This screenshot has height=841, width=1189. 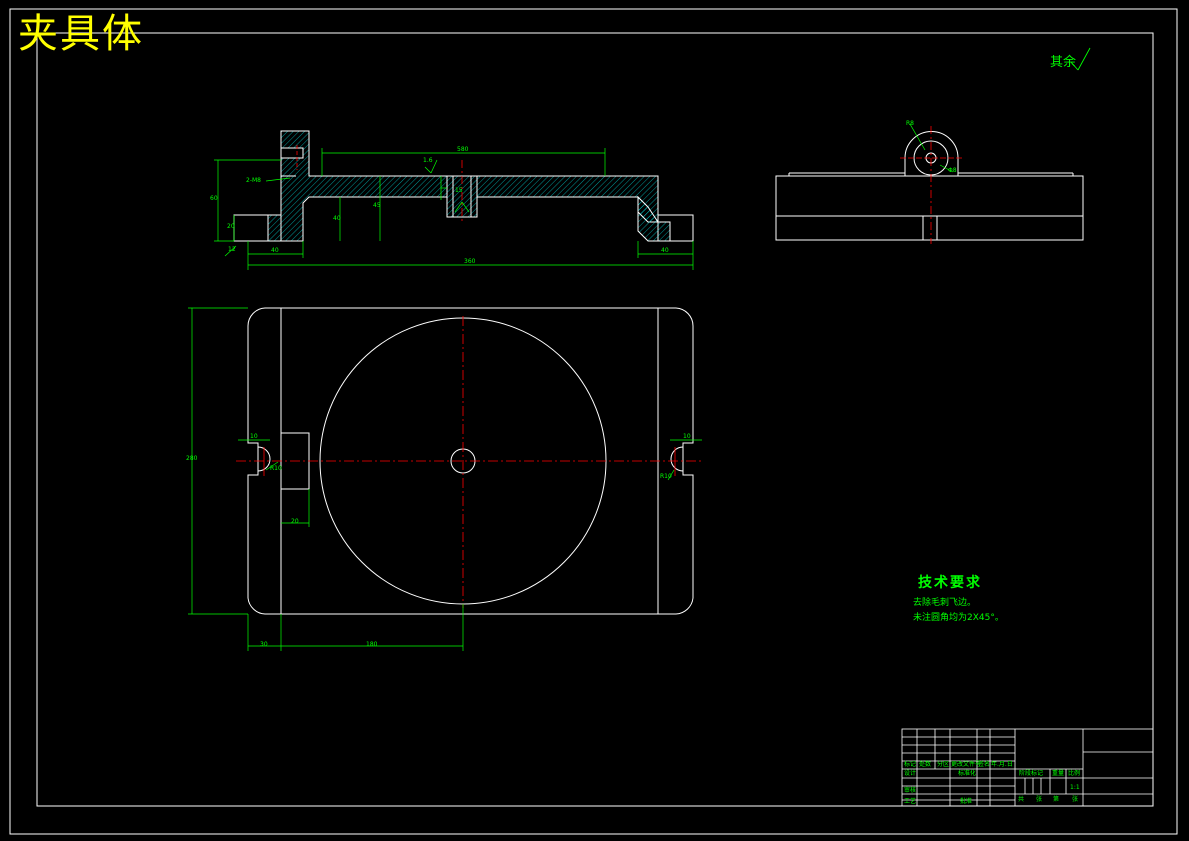 What do you see at coordinates (231, 226) in the screenshot?
I see `dim-section-base-height: 20` at bounding box center [231, 226].